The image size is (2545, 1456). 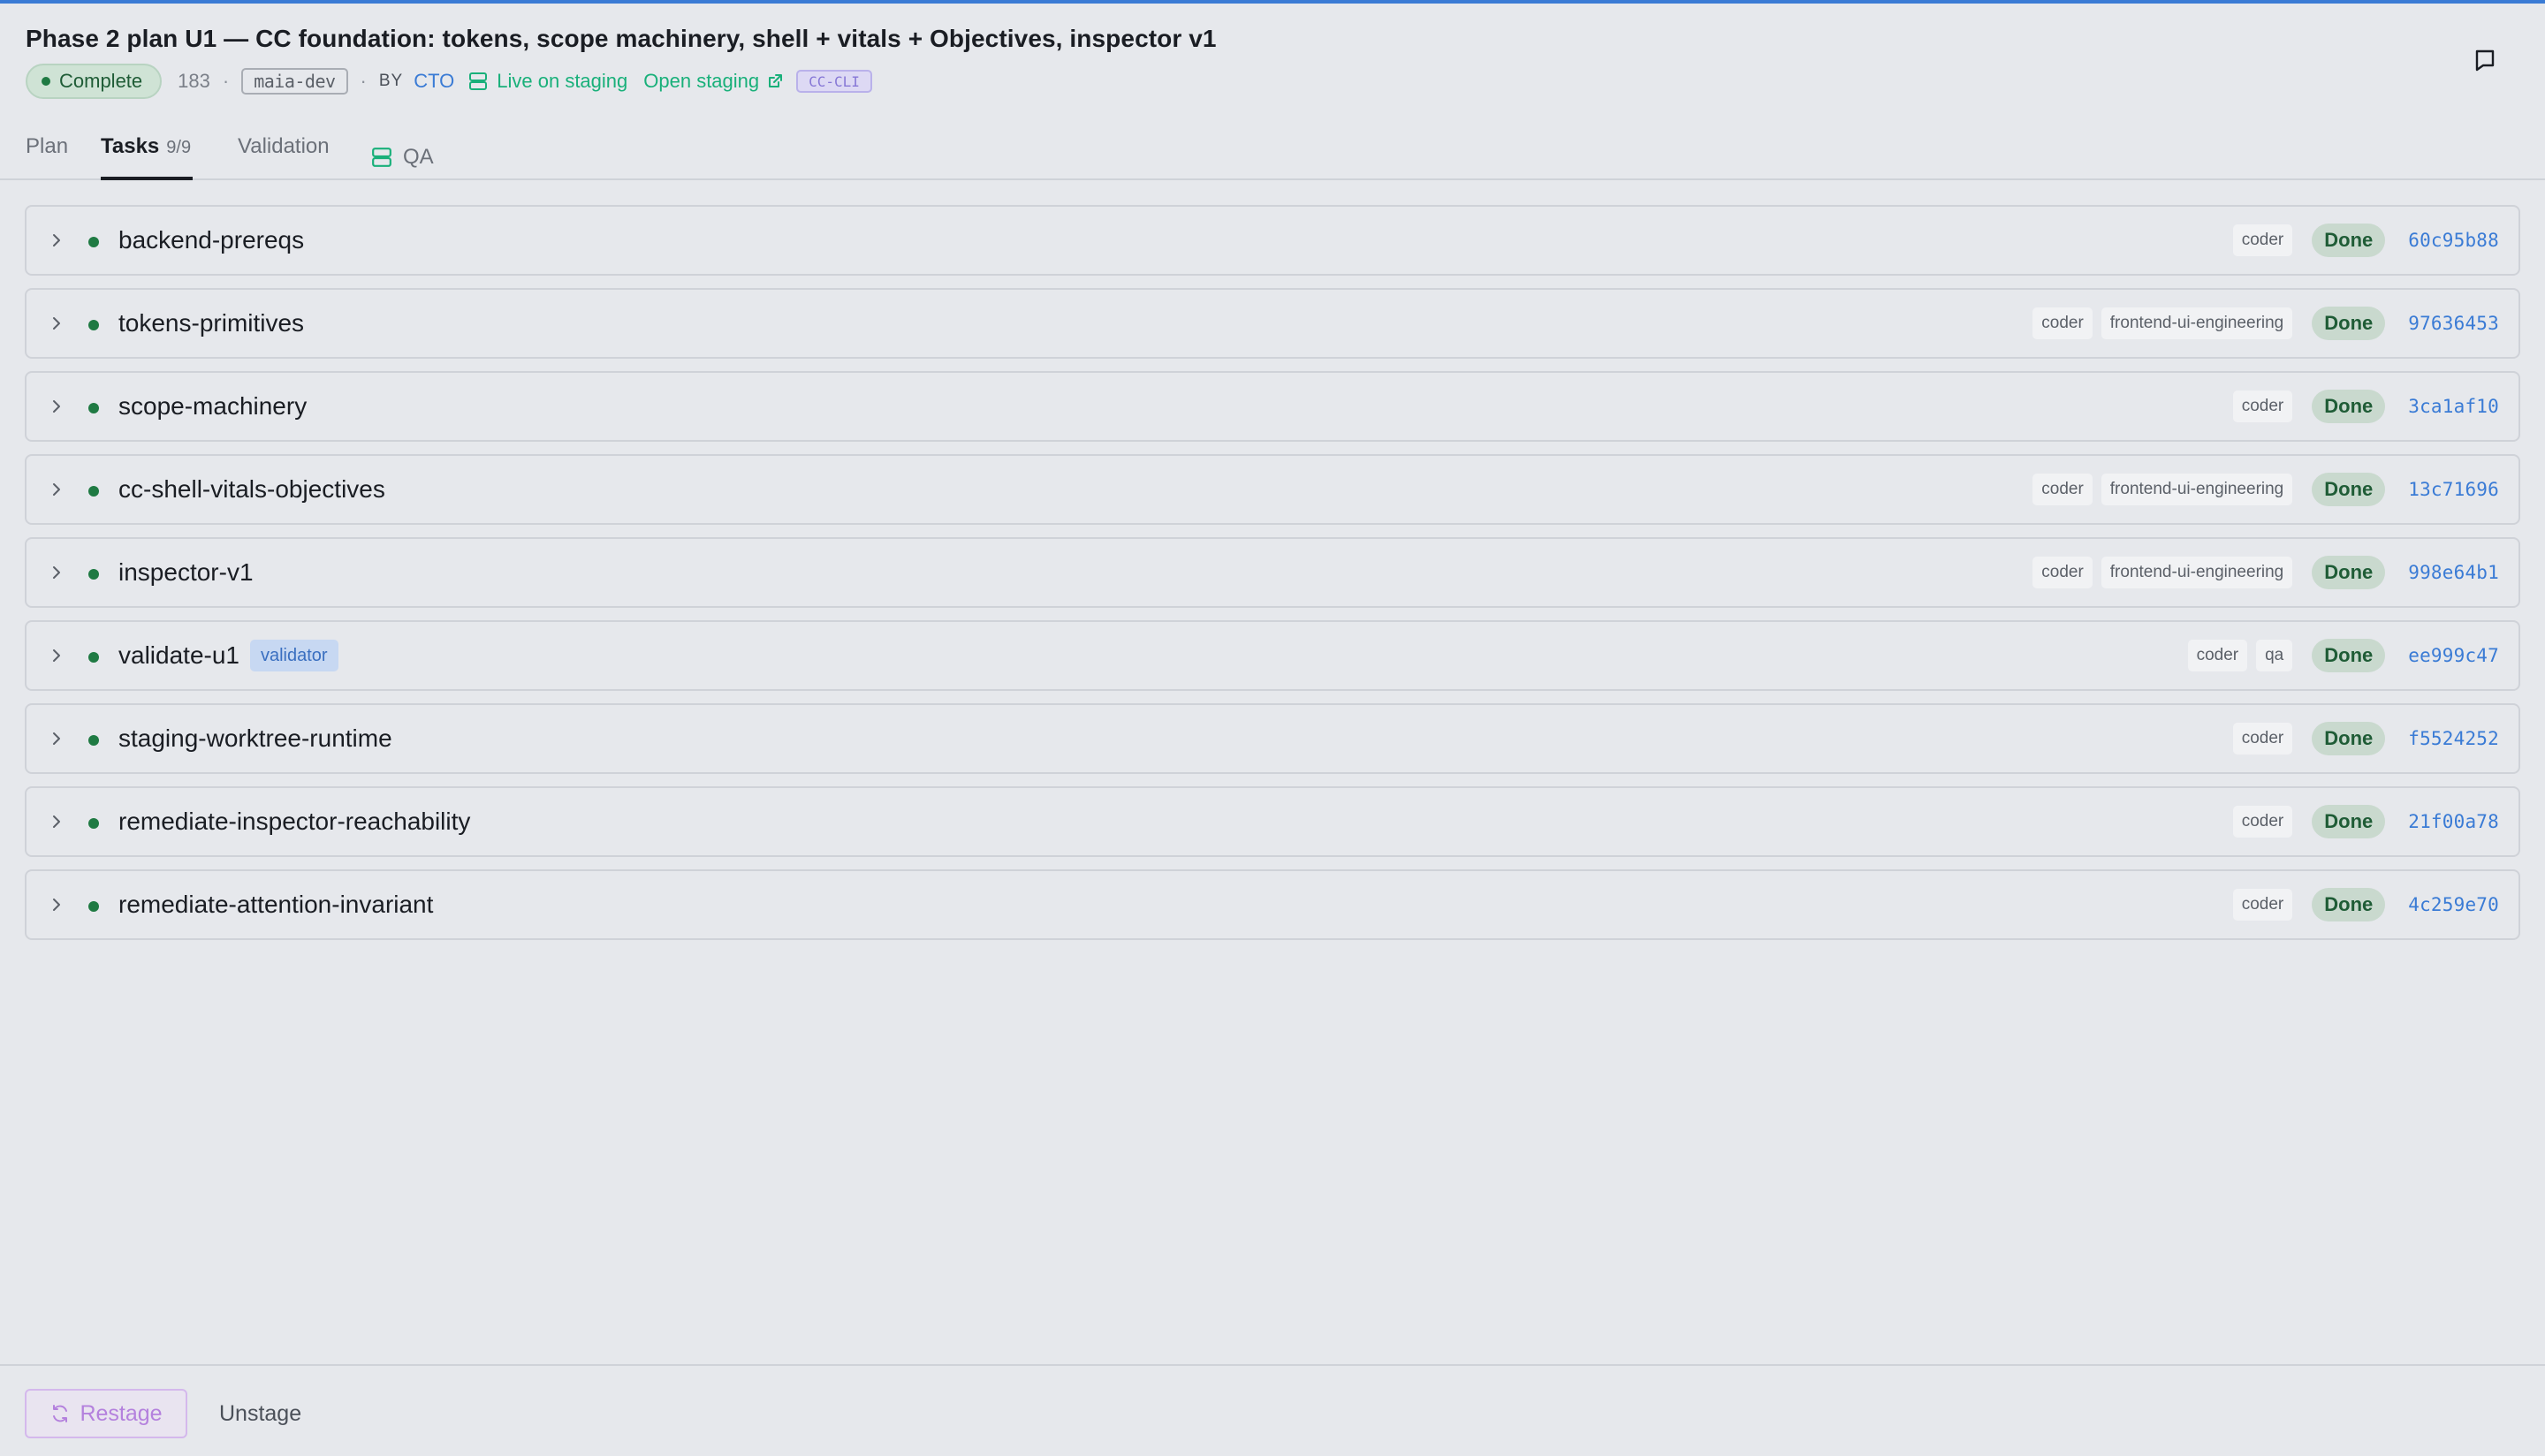 What do you see at coordinates (562, 81) in the screenshot?
I see `live-label: Live on staging` at bounding box center [562, 81].